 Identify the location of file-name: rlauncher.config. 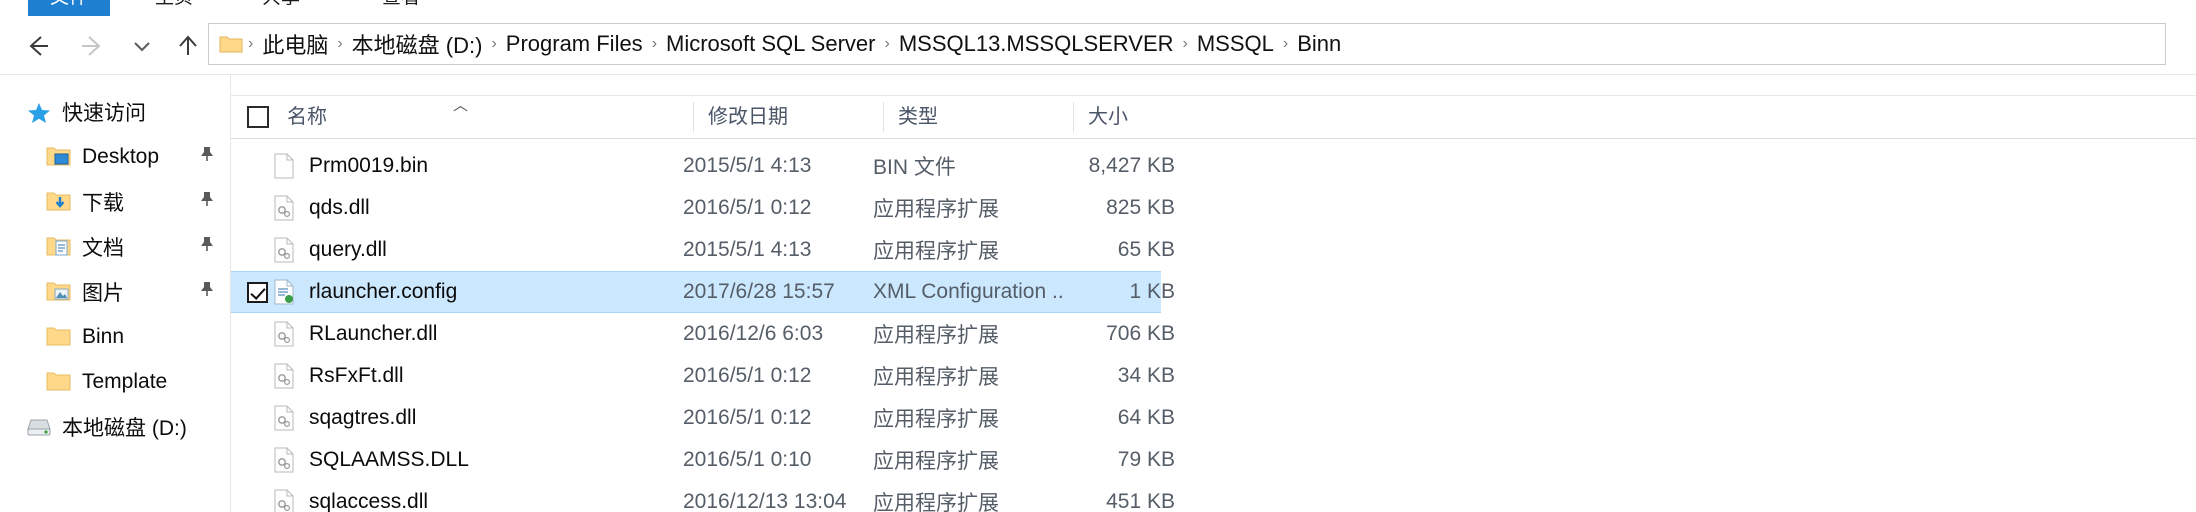
(496, 292).